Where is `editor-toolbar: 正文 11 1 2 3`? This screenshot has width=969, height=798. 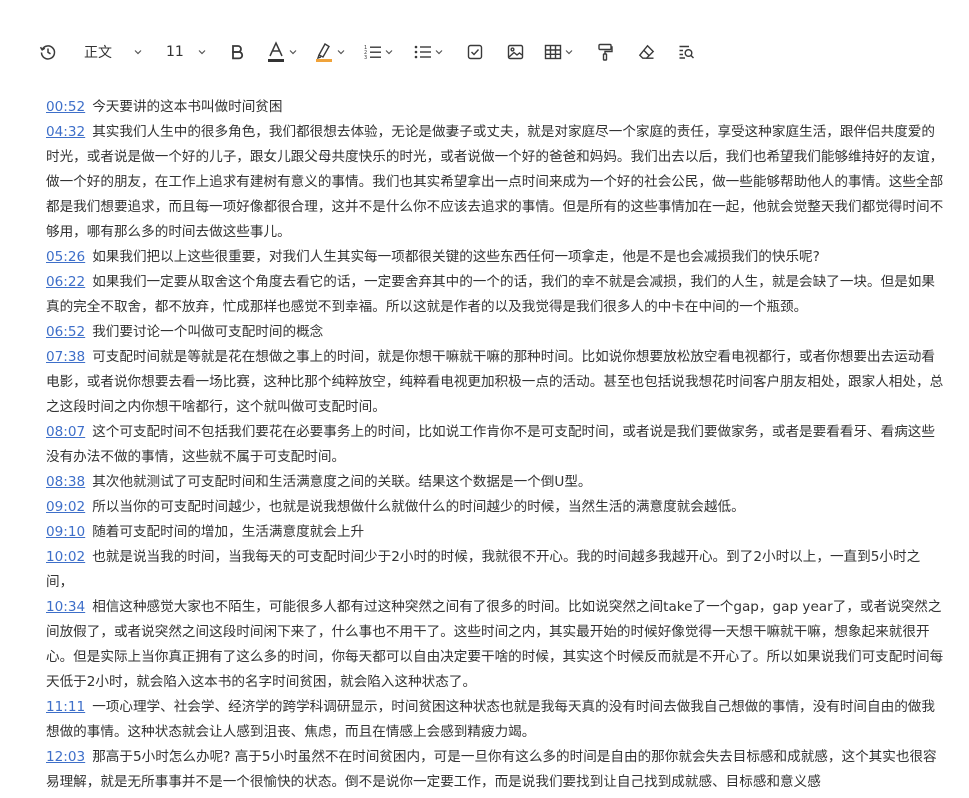
editor-toolbar: 正文 11 1 2 3 is located at coordinates (484, 52).